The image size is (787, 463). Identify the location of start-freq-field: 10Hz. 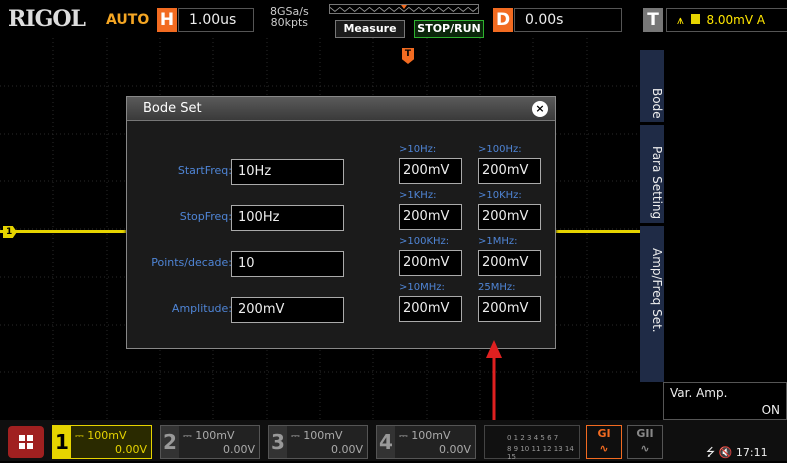
(287, 172).